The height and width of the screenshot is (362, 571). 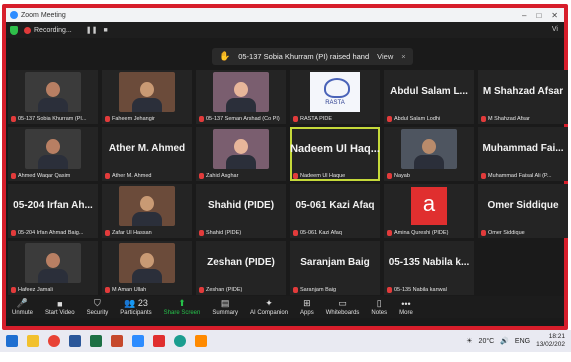 I want to click on participant-display-name: M Shahzad Afsar, so click(x=523, y=91).